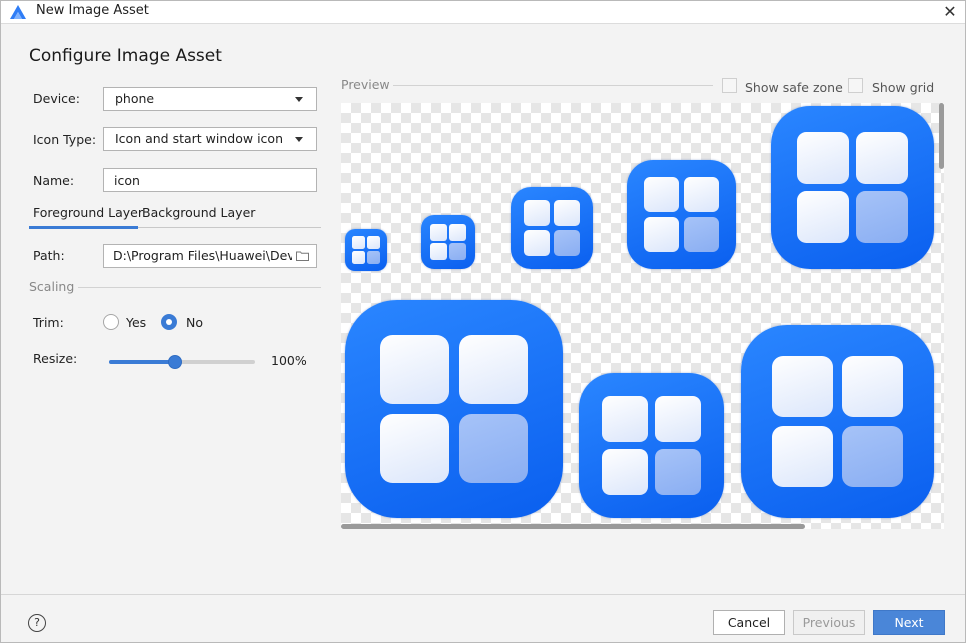 This screenshot has width=966, height=643. What do you see at coordinates (48, 322) in the screenshot?
I see `trim-label: Trim:` at bounding box center [48, 322].